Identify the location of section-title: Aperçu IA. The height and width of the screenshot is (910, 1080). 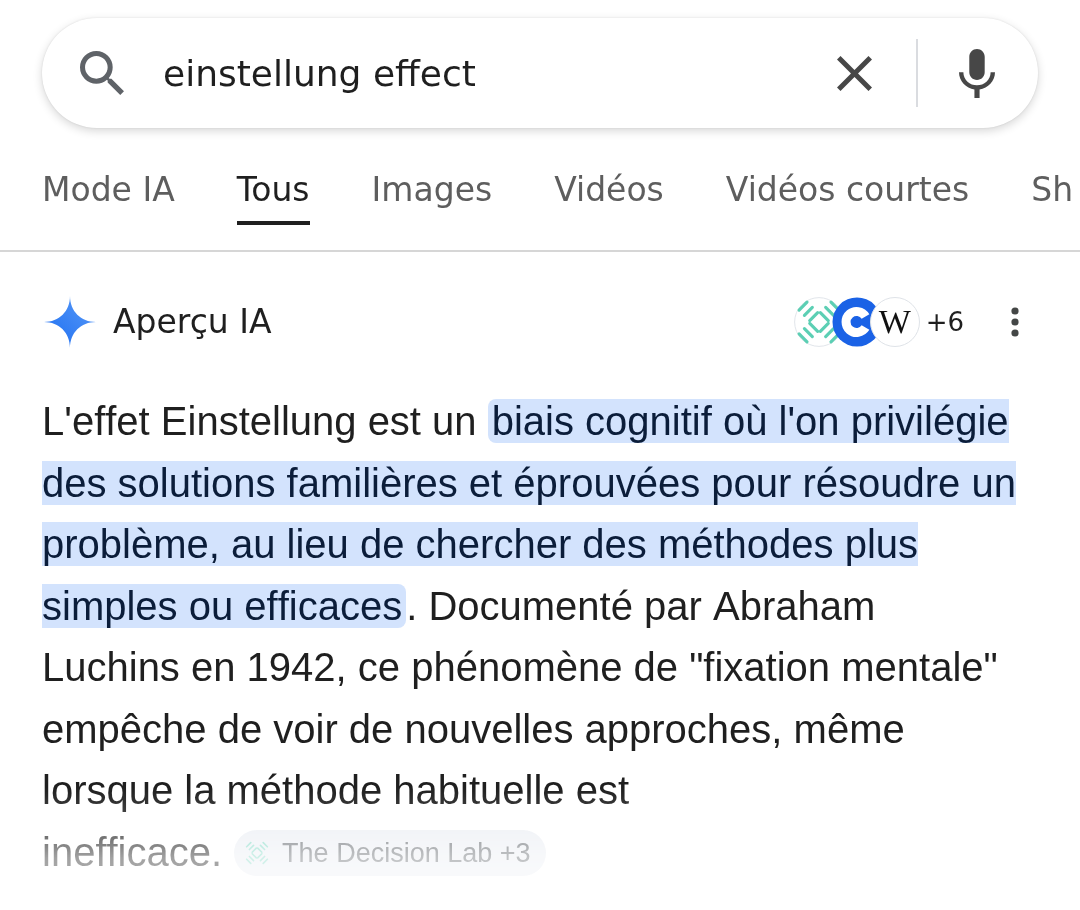
(192, 322).